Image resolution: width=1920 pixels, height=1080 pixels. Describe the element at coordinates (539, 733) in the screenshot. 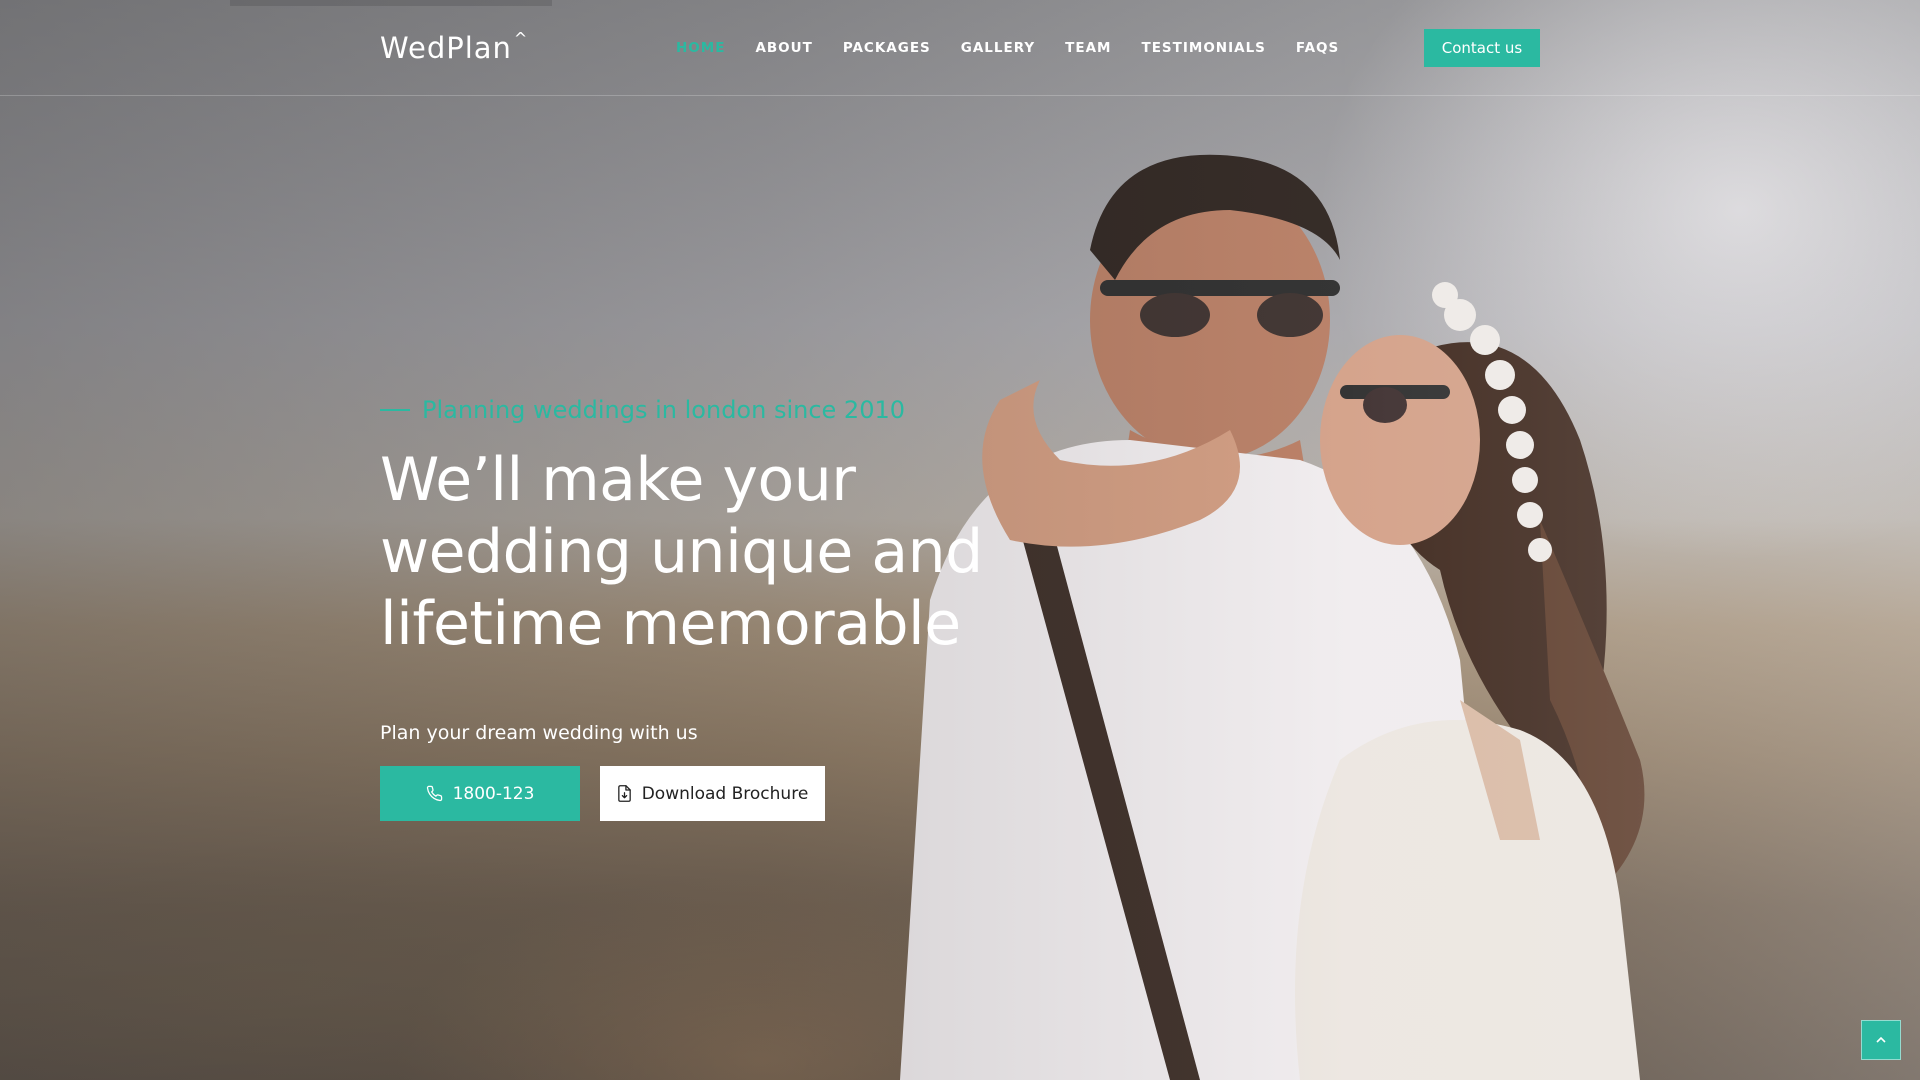

I see `hero-subtext: Plan your dream wedding with us` at that location.